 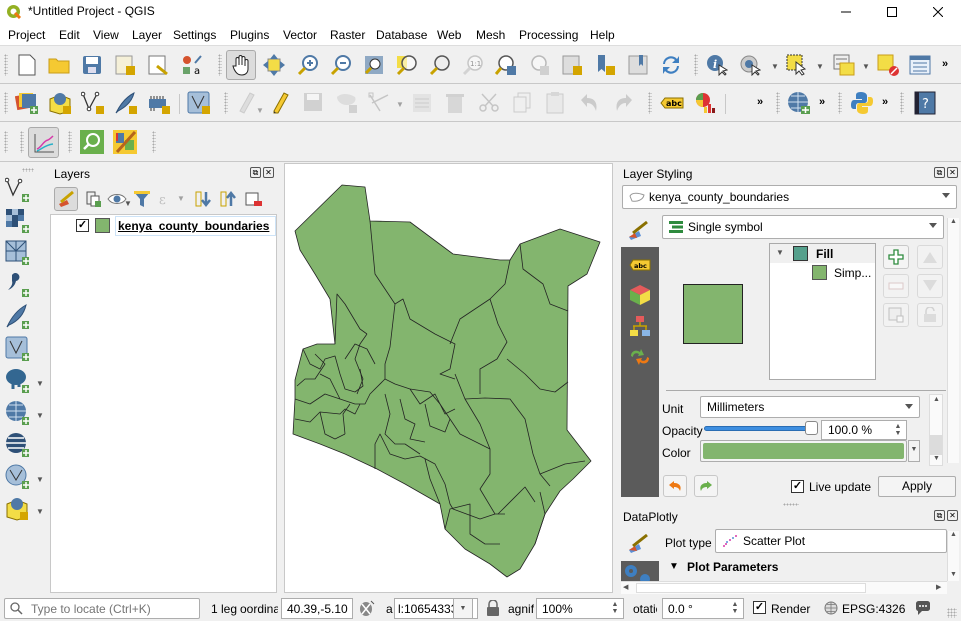 What do you see at coordinates (193, 226) in the screenshot?
I see `layer-name: kenya_county_boundaries` at bounding box center [193, 226].